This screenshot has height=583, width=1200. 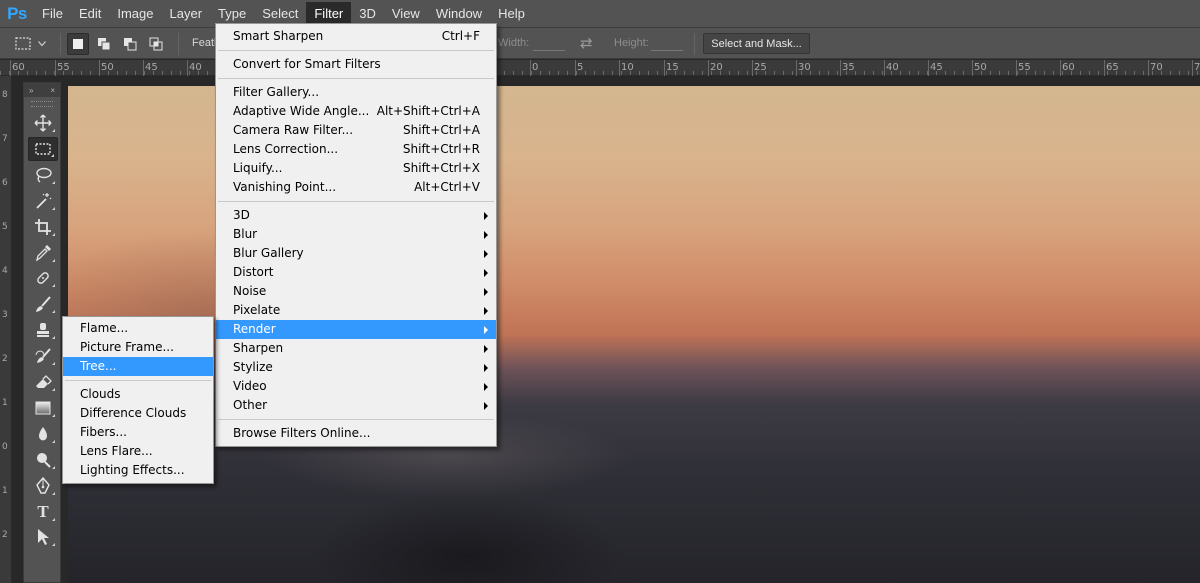 What do you see at coordinates (52, 14) in the screenshot?
I see `menu-file: File` at bounding box center [52, 14].